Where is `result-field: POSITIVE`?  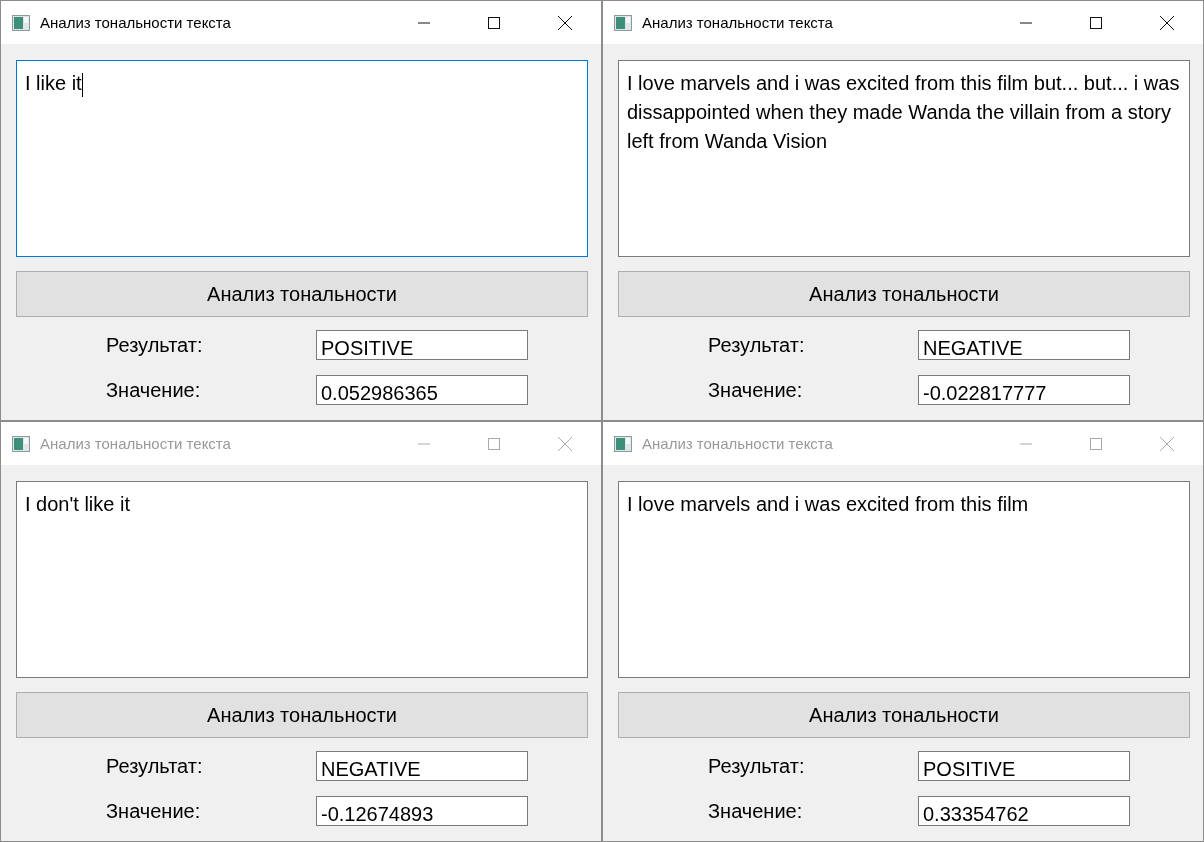 result-field: POSITIVE is located at coordinates (422, 345).